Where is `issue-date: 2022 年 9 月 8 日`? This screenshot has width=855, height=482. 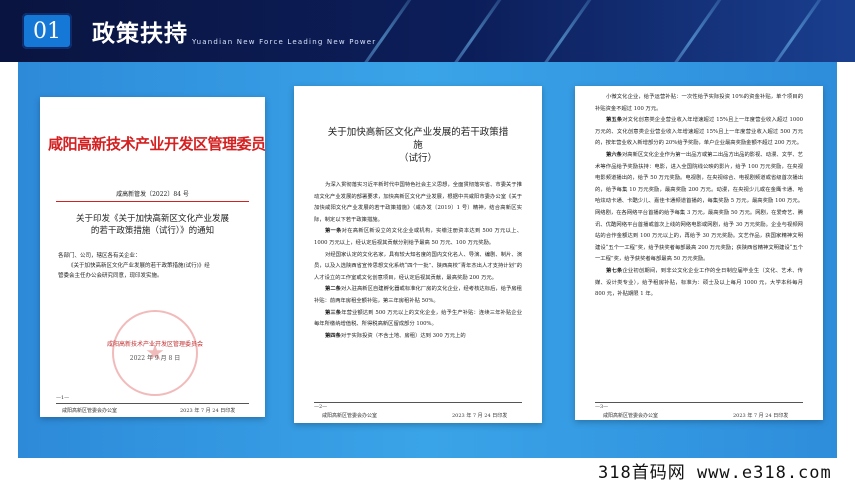 issue-date: 2022 年 9 月 8 日 is located at coordinates (155, 358).